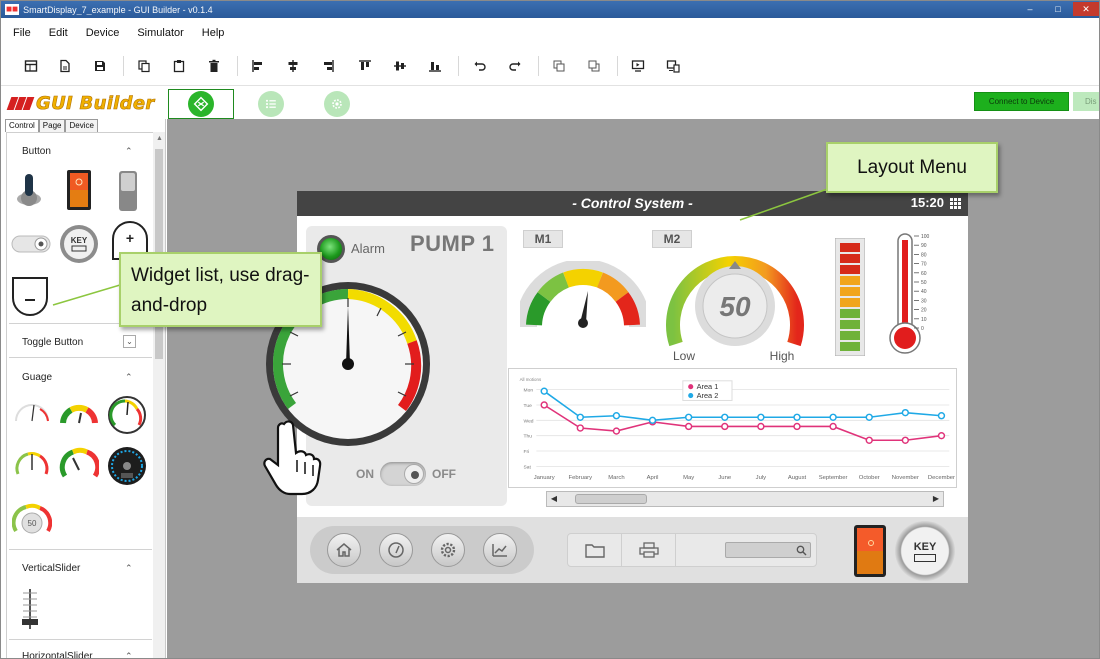 The image size is (1100, 659). Describe the element at coordinates (638, 66) in the screenshot. I see `preview-icon` at that location.